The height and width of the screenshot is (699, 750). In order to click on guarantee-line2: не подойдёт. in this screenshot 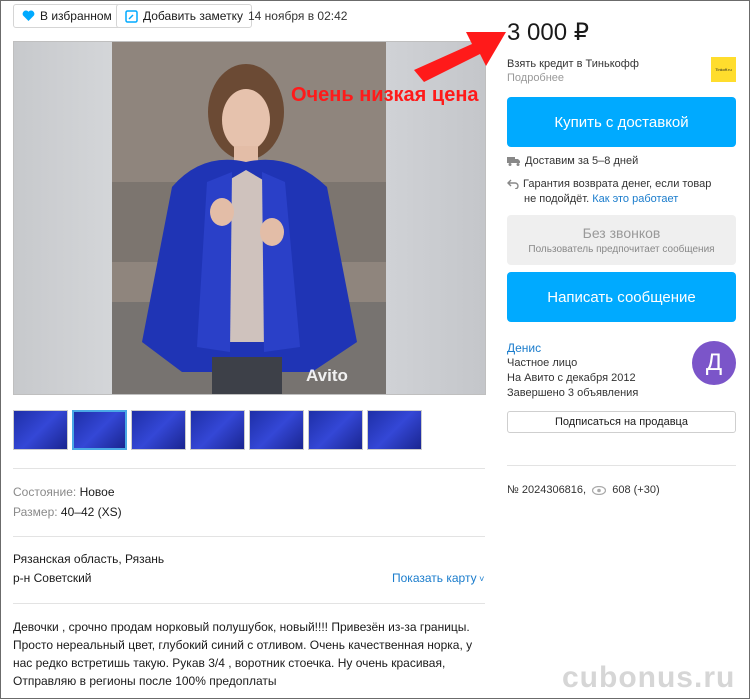, I will do `click(557, 199)`.